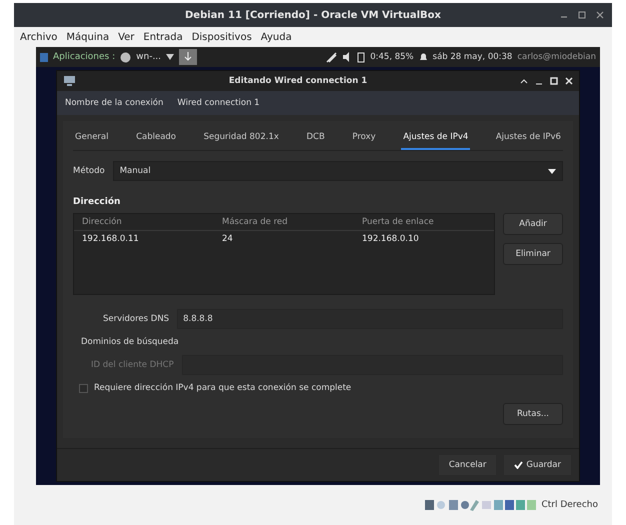  What do you see at coordinates (392, 57) in the screenshot?
I see `battery-status: 0:45, 85%` at bounding box center [392, 57].